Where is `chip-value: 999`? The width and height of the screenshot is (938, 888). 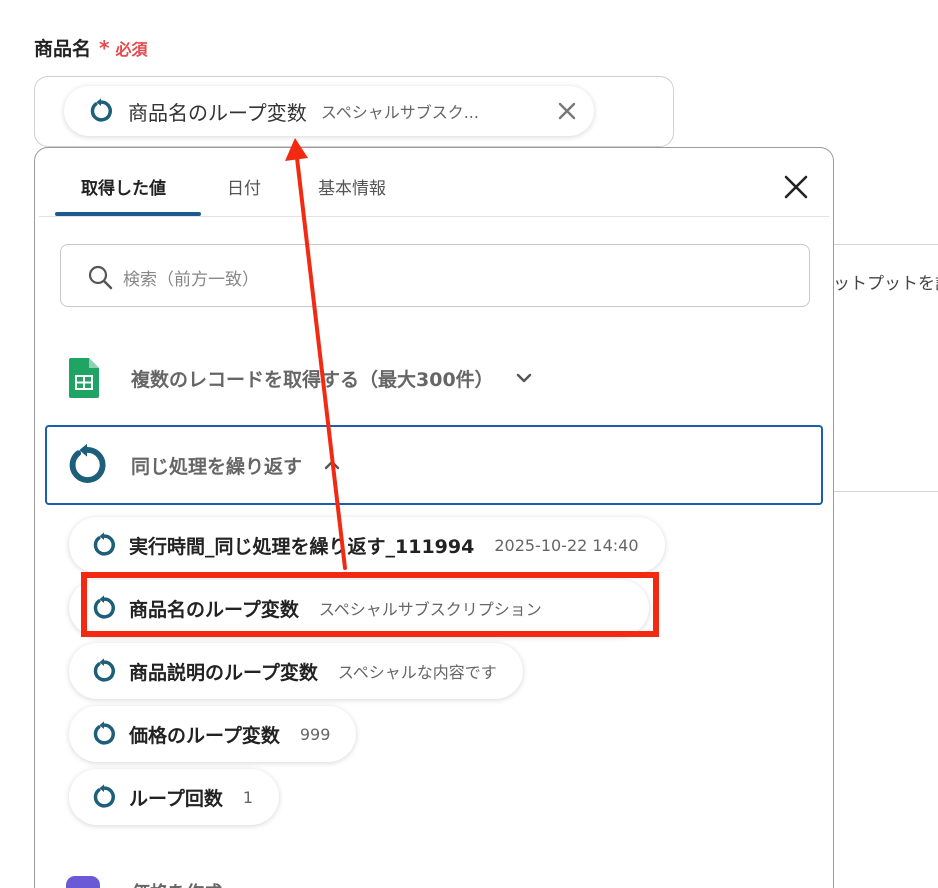 chip-value: 999 is located at coordinates (315, 734).